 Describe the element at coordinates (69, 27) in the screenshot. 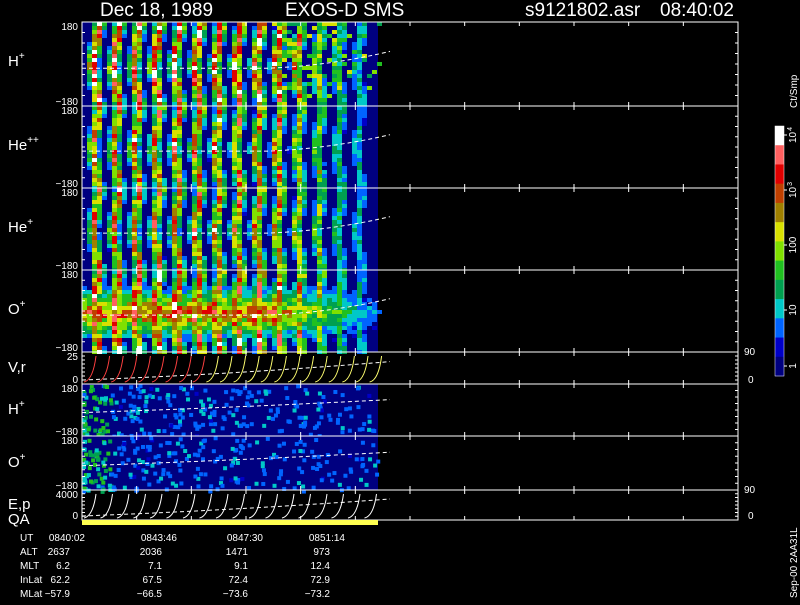

I see `panel-h-plus-ymax: 180` at that location.